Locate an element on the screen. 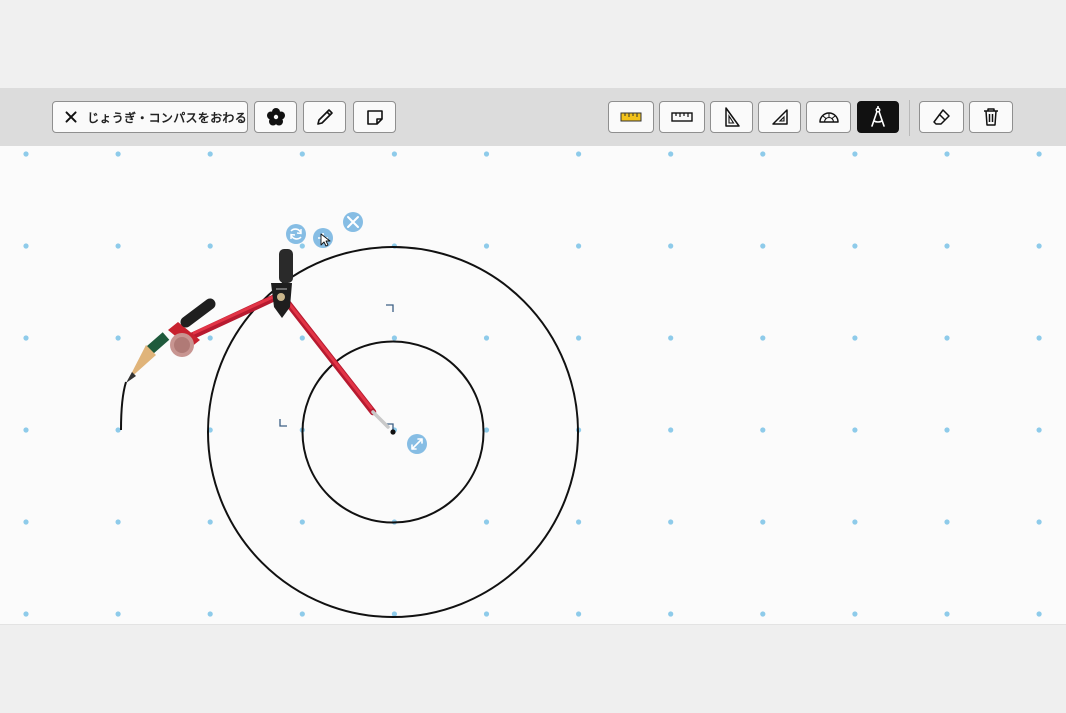 The height and width of the screenshot is (713, 1066). drawn-arc is located at coordinates (123, 406).